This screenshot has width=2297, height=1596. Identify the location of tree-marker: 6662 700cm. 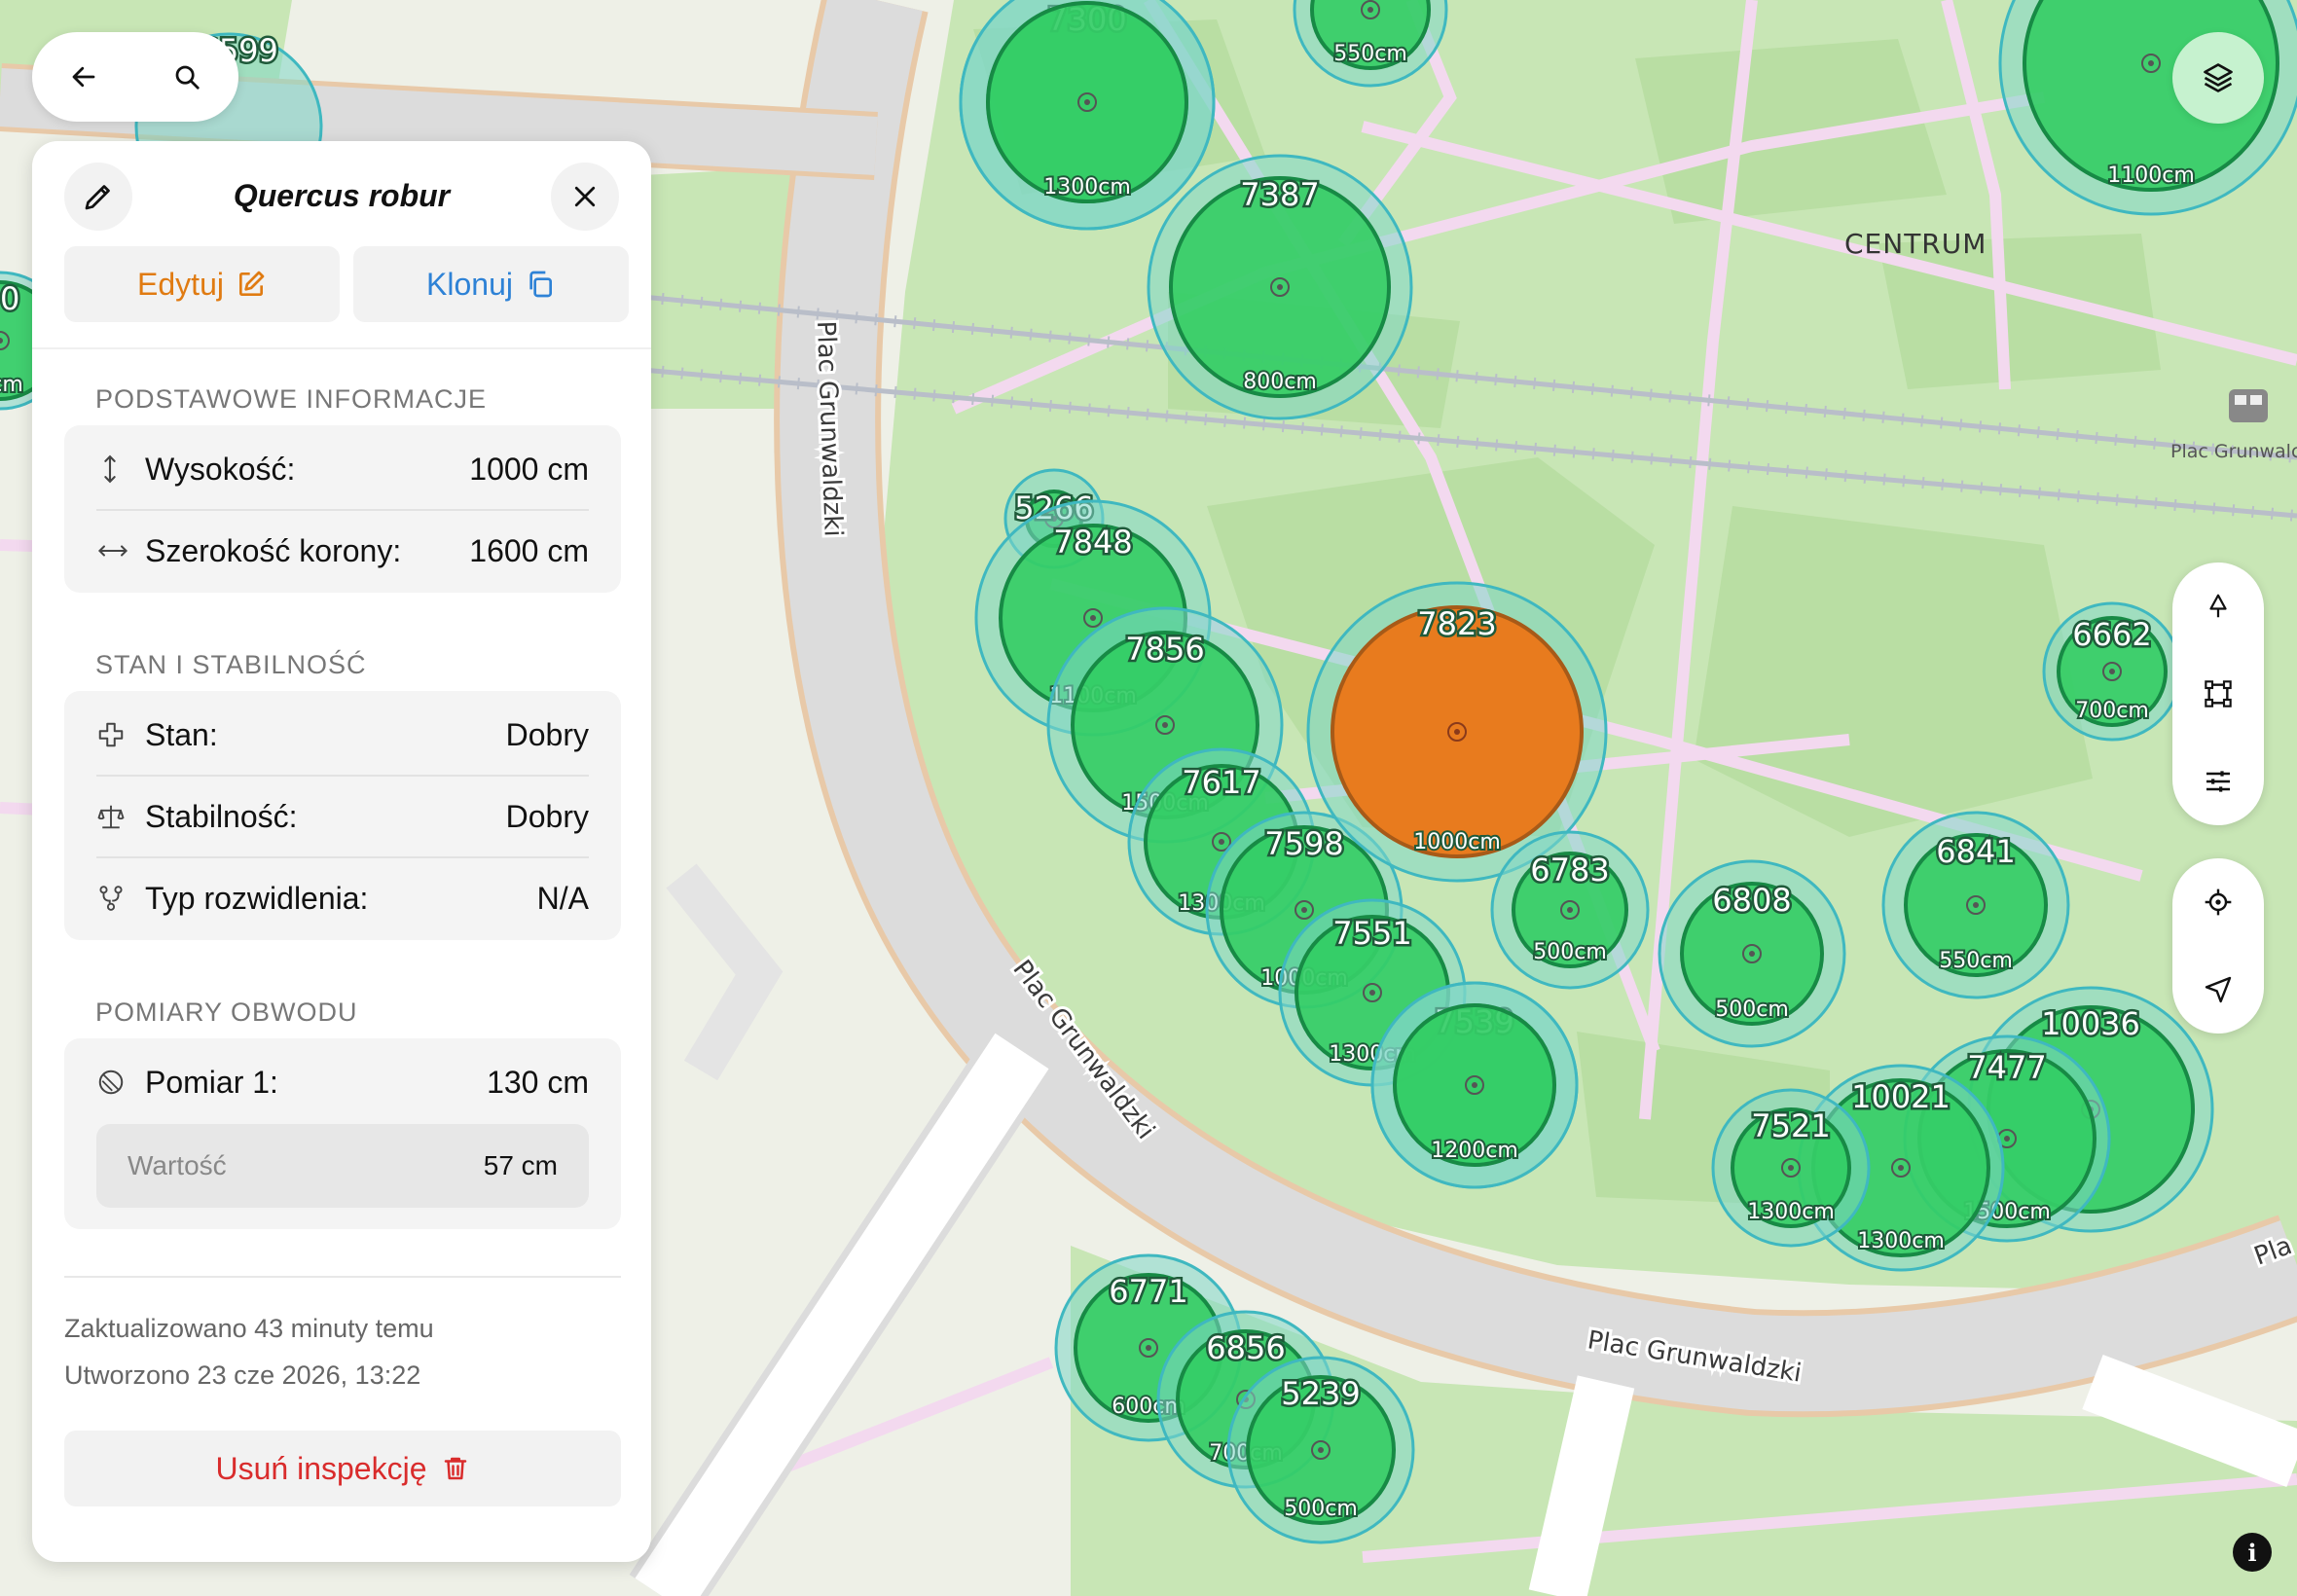
(2112, 671).